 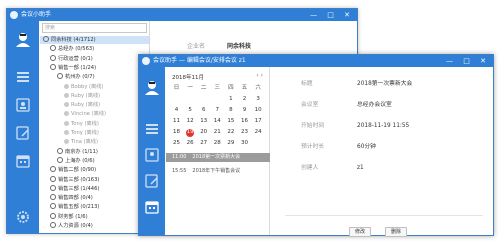 I want to click on calendar-day: 10, so click(x=258, y=110).